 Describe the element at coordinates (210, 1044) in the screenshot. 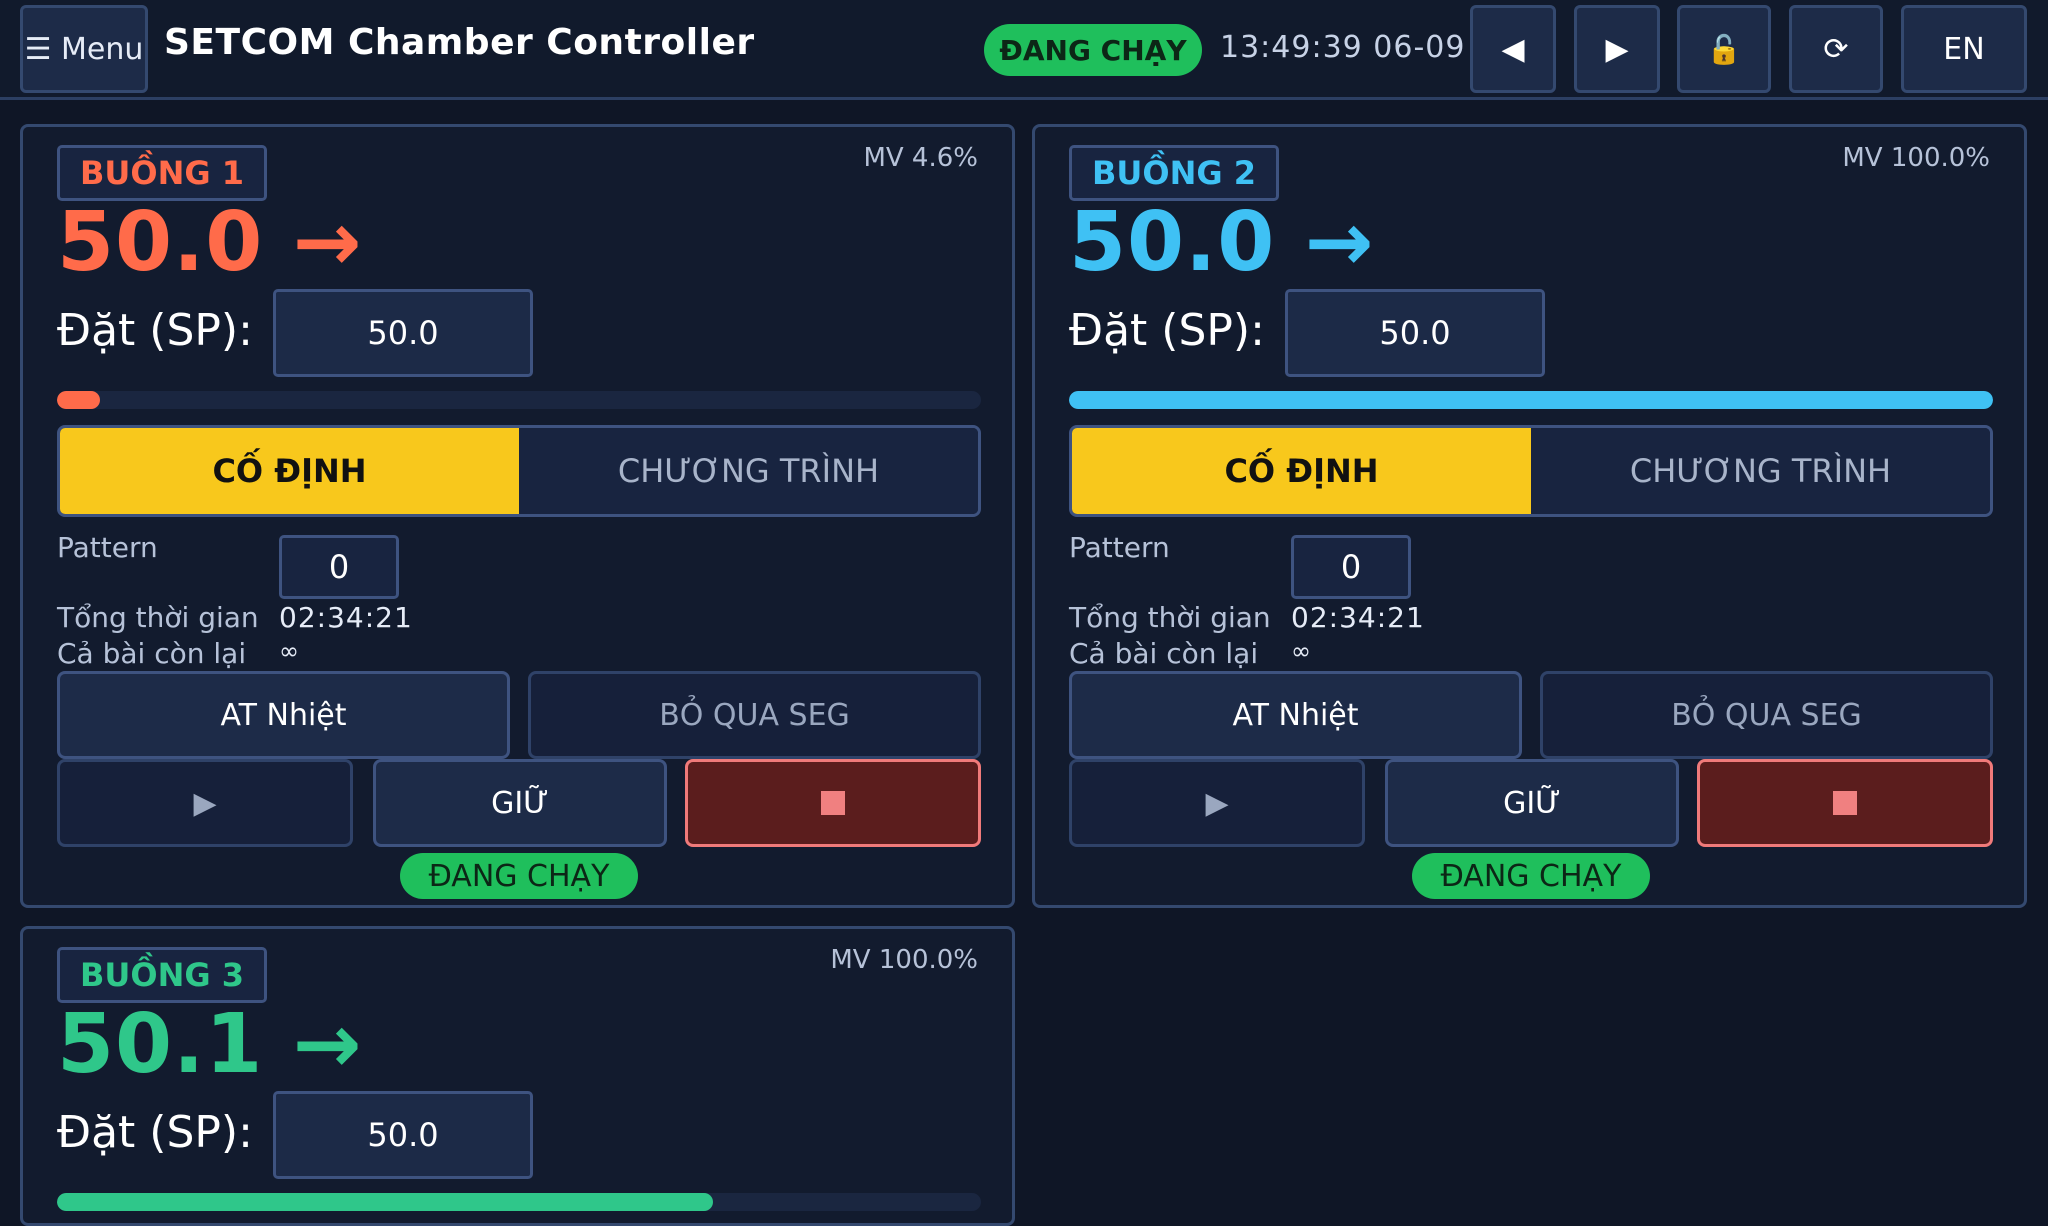

I see `process-value: 50.1 →` at that location.